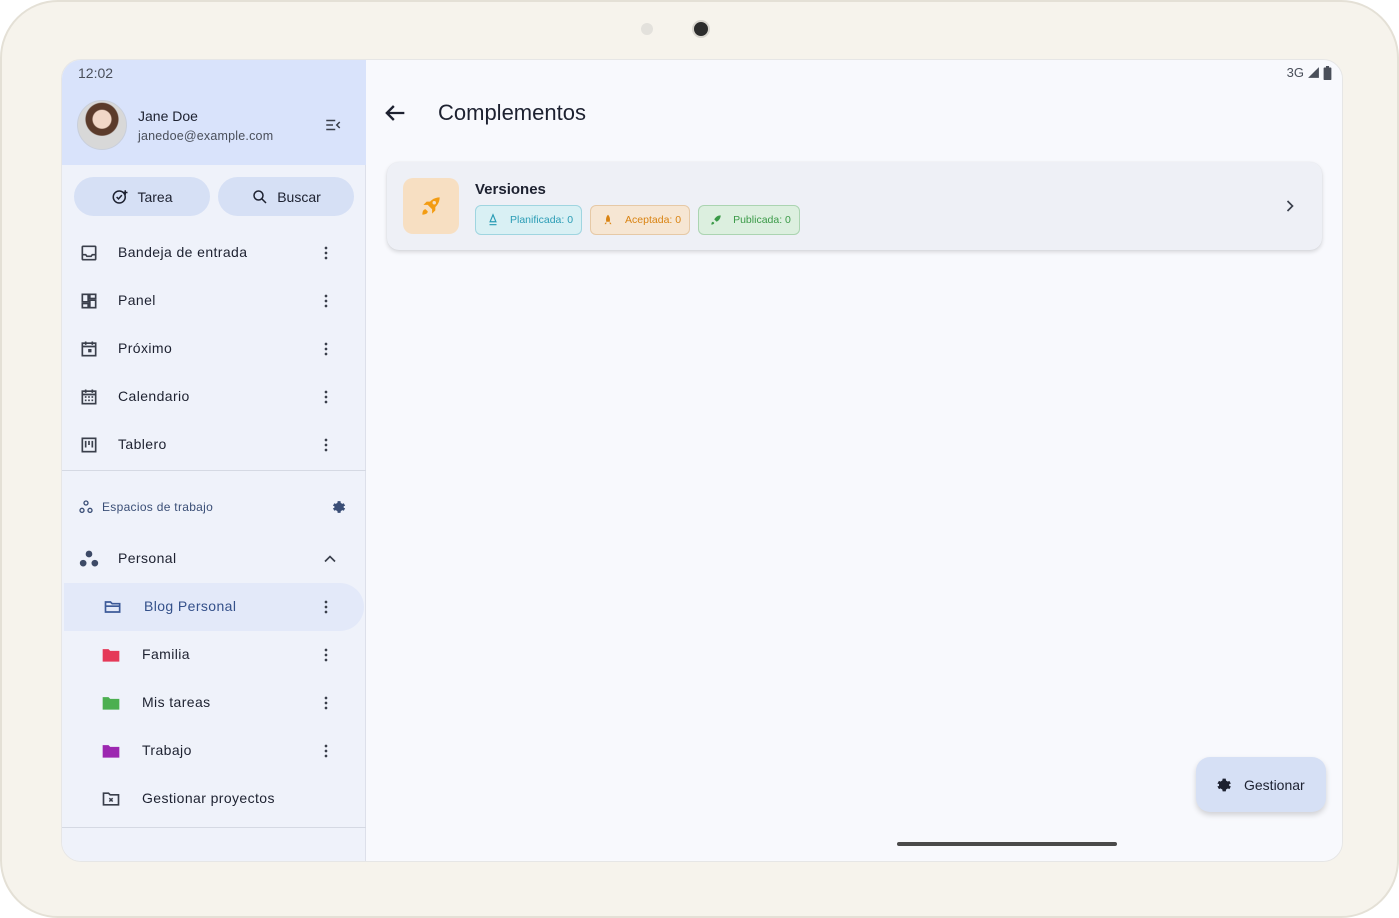 The width and height of the screenshot is (1399, 918). I want to click on project-trabajo: Trabajo, so click(214, 751).